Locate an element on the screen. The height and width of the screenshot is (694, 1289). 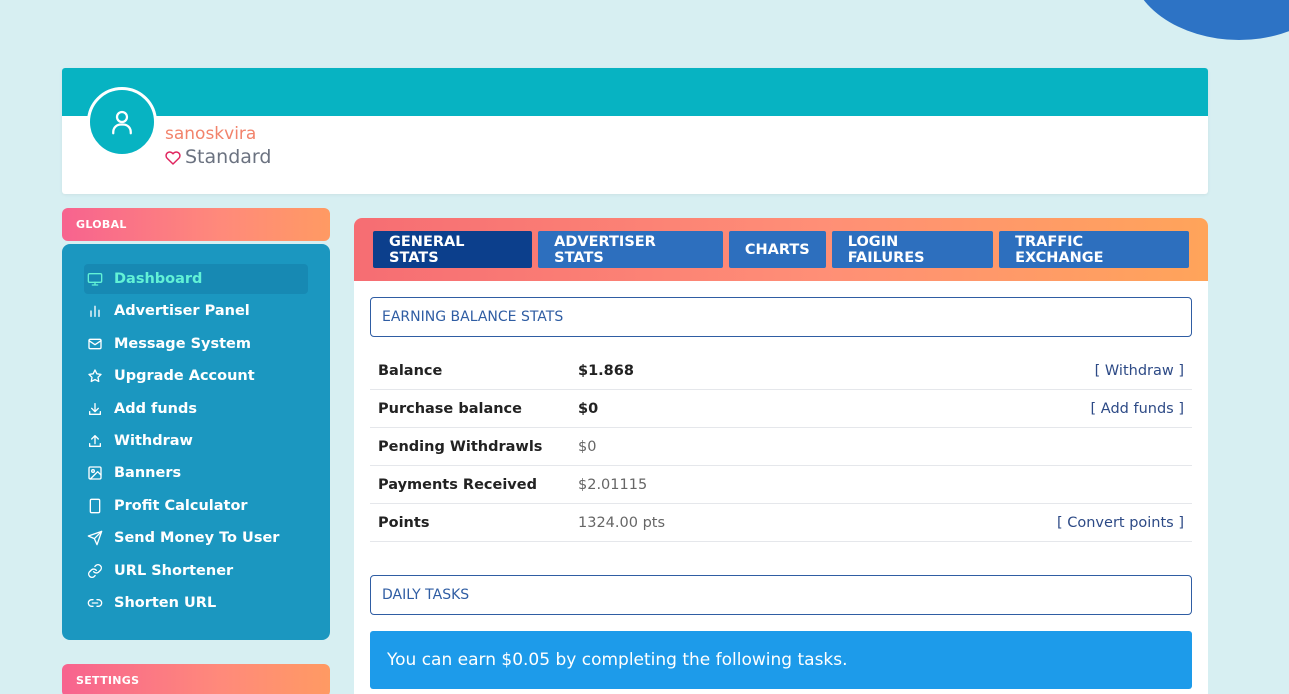
username: sanoskvira is located at coordinates (211, 134).